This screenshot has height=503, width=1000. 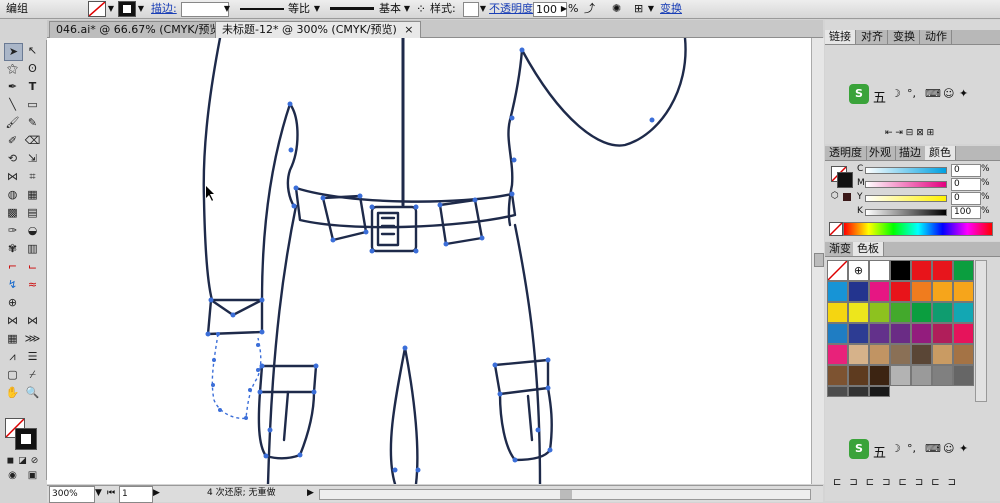 I want to click on tab-transparency: 透明度, so click(x=846, y=153).